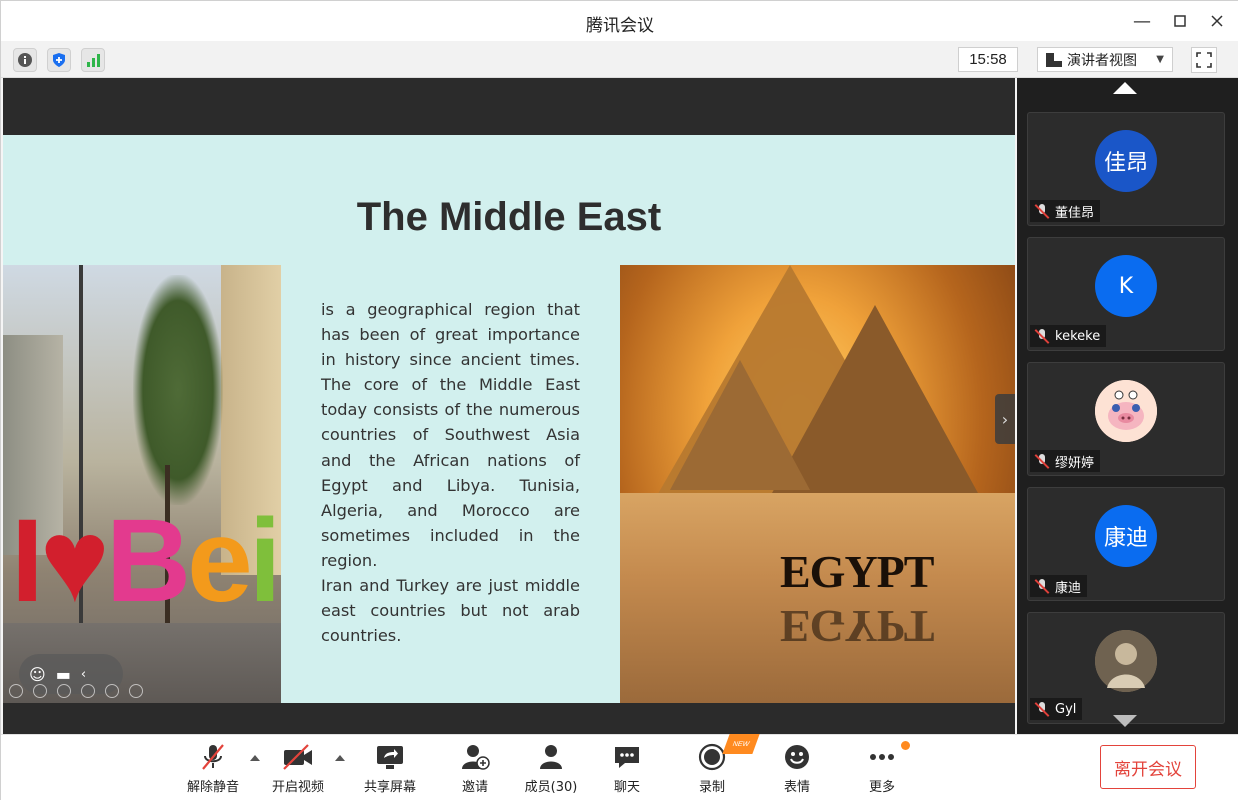 This screenshot has height=800, width=1238. What do you see at coordinates (83, 674) in the screenshot?
I see `collapse-icon: ‹` at bounding box center [83, 674].